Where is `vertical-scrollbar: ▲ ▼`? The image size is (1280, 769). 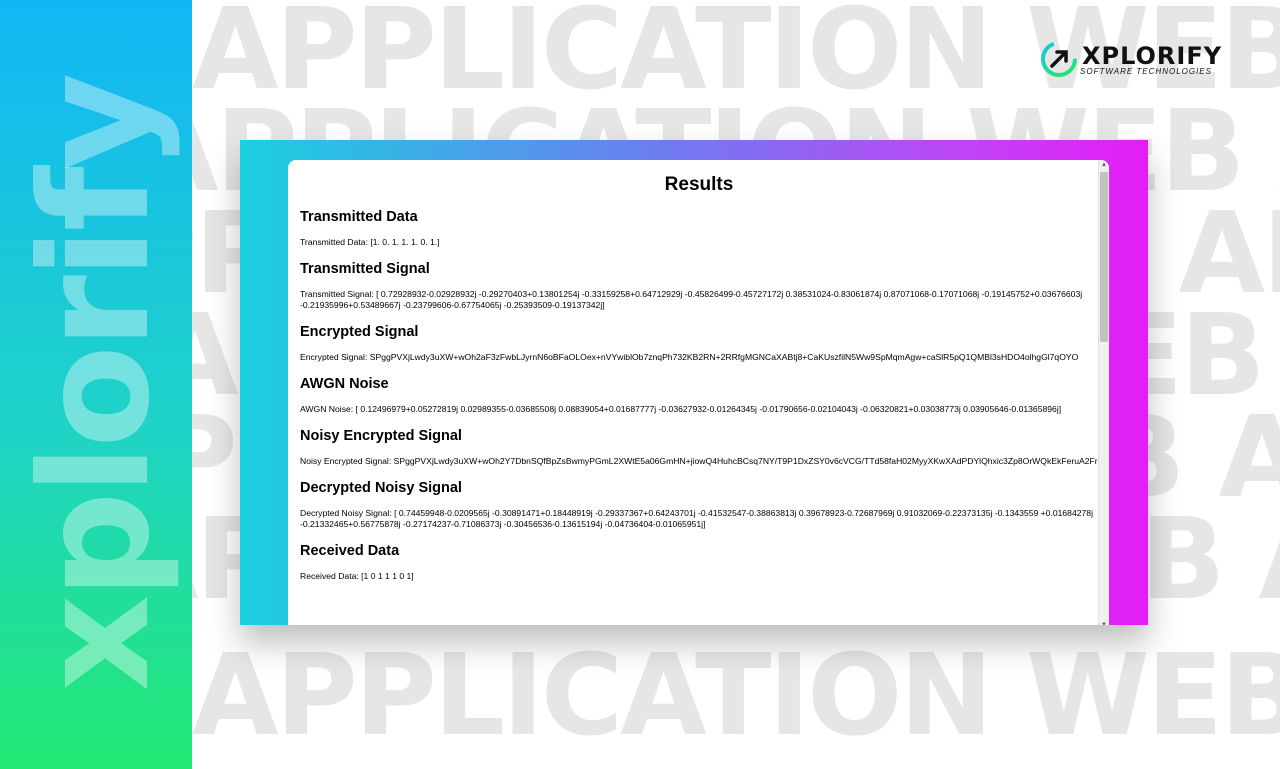 vertical-scrollbar: ▲ ▼ is located at coordinates (1103, 392).